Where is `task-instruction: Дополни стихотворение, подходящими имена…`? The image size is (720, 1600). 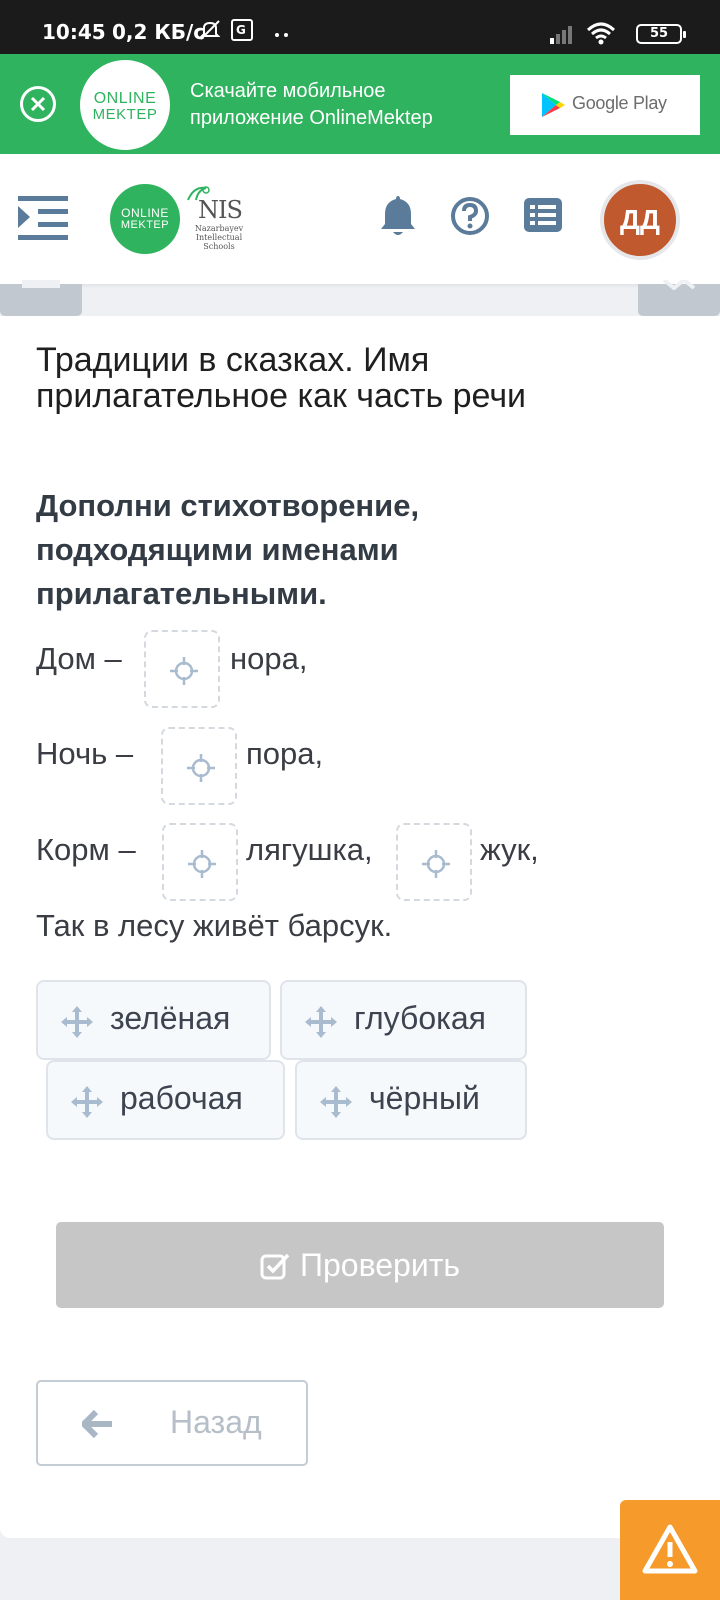
task-instruction: Дополни стихотворение, подходящими имена… is located at coordinates (228, 549).